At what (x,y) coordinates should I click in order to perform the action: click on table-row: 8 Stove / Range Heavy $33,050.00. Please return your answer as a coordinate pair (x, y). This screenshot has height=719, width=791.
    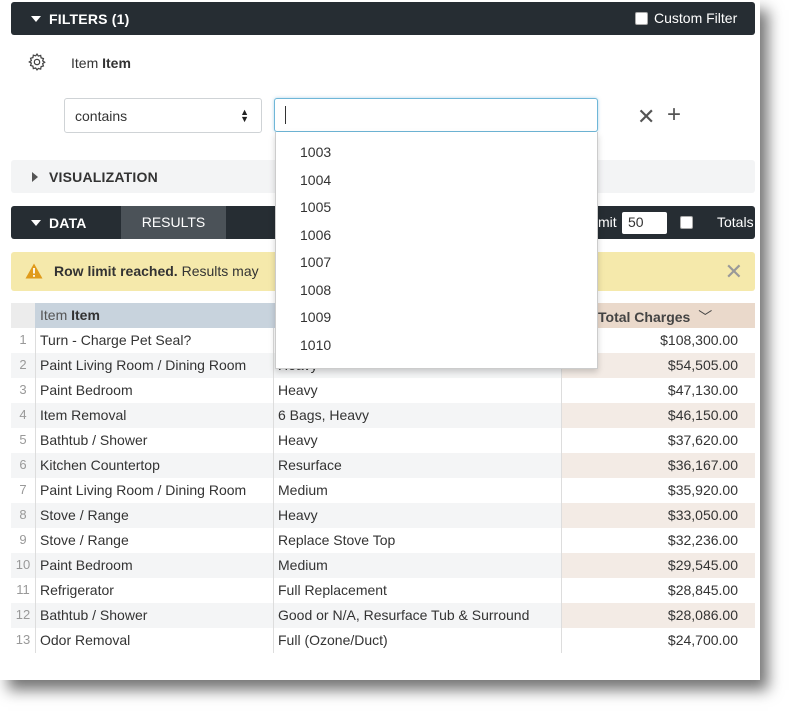
    Looking at the image, I should click on (383, 515).